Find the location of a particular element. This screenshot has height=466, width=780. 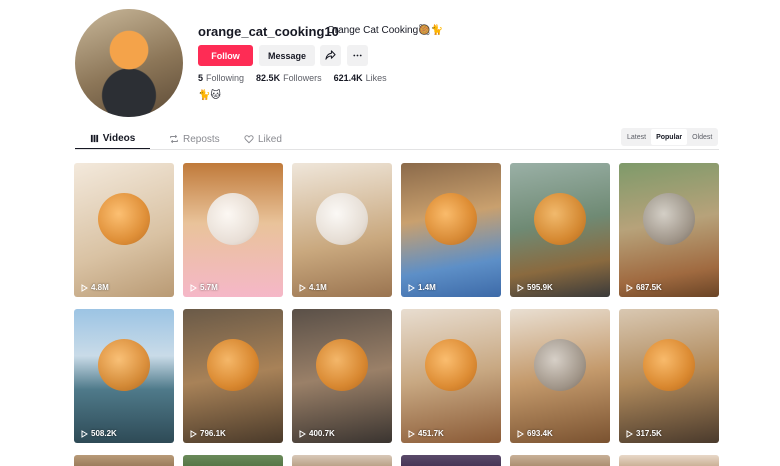

tab-liked-label: Liked is located at coordinates (270, 139).